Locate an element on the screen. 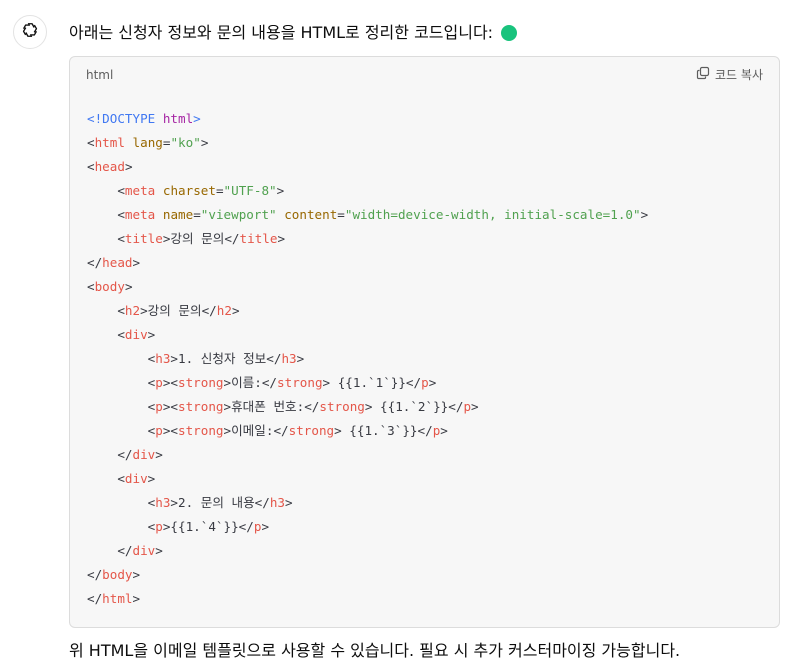 This screenshot has width=794, height=667. copy-code-button: 코드 복사 is located at coordinates (729, 74).